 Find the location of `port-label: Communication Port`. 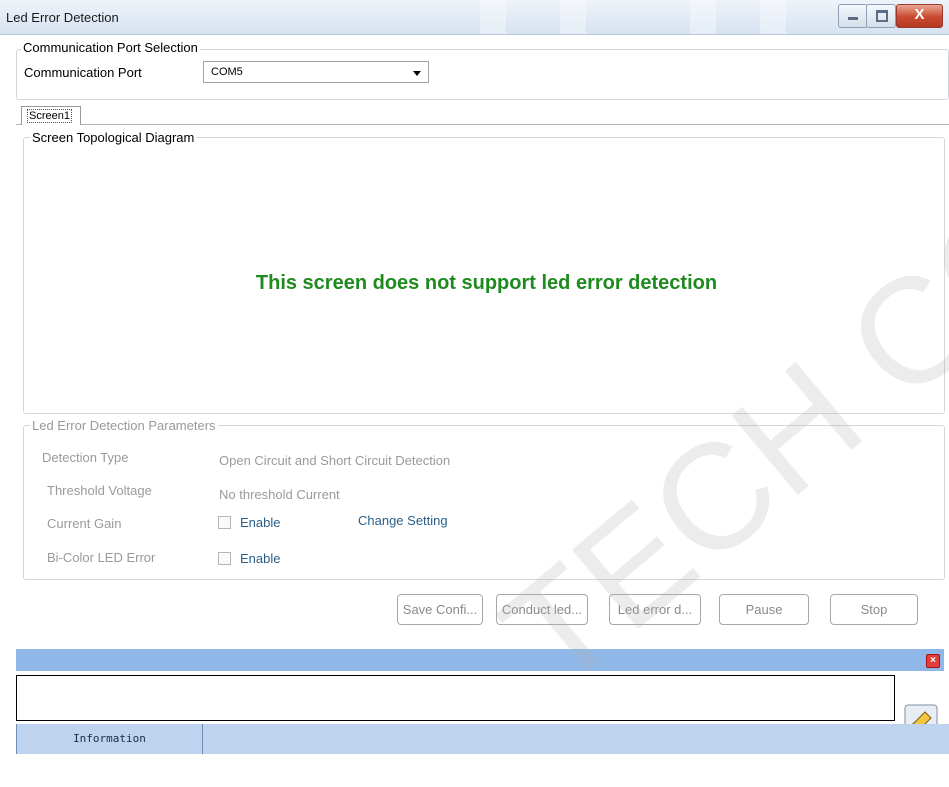

port-label: Communication Port is located at coordinates (83, 72).